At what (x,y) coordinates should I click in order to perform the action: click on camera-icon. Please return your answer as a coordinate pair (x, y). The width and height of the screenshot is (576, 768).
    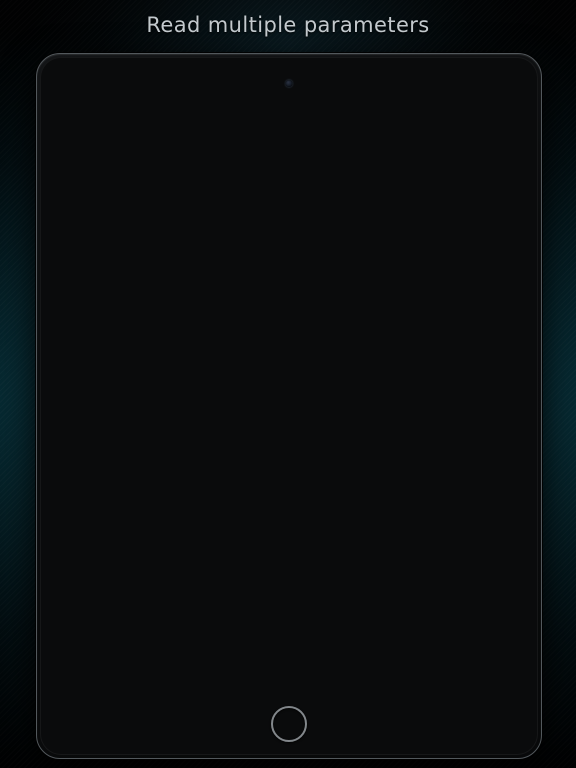
    Looking at the image, I should click on (289, 83).